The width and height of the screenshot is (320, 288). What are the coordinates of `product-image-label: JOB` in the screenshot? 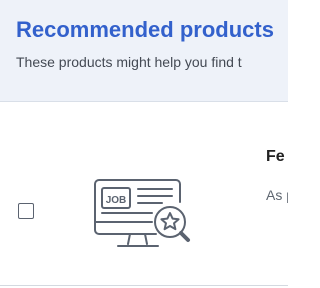 It's located at (116, 200).